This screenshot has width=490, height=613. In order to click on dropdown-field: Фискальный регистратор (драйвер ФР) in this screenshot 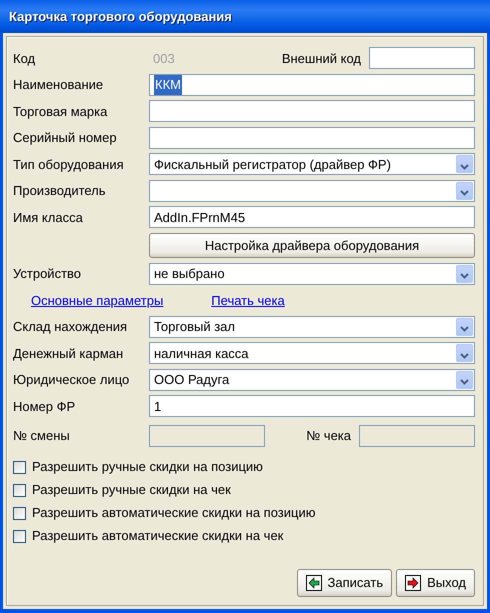, I will do `click(312, 164)`.